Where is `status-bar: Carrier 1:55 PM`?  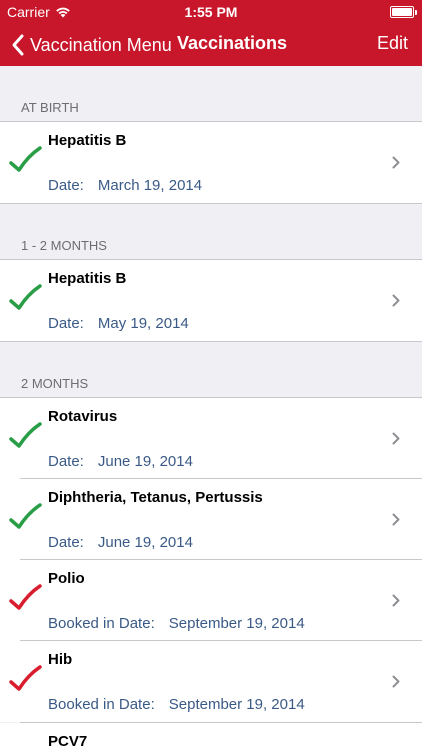
status-bar: Carrier 1:55 PM is located at coordinates (211, 12).